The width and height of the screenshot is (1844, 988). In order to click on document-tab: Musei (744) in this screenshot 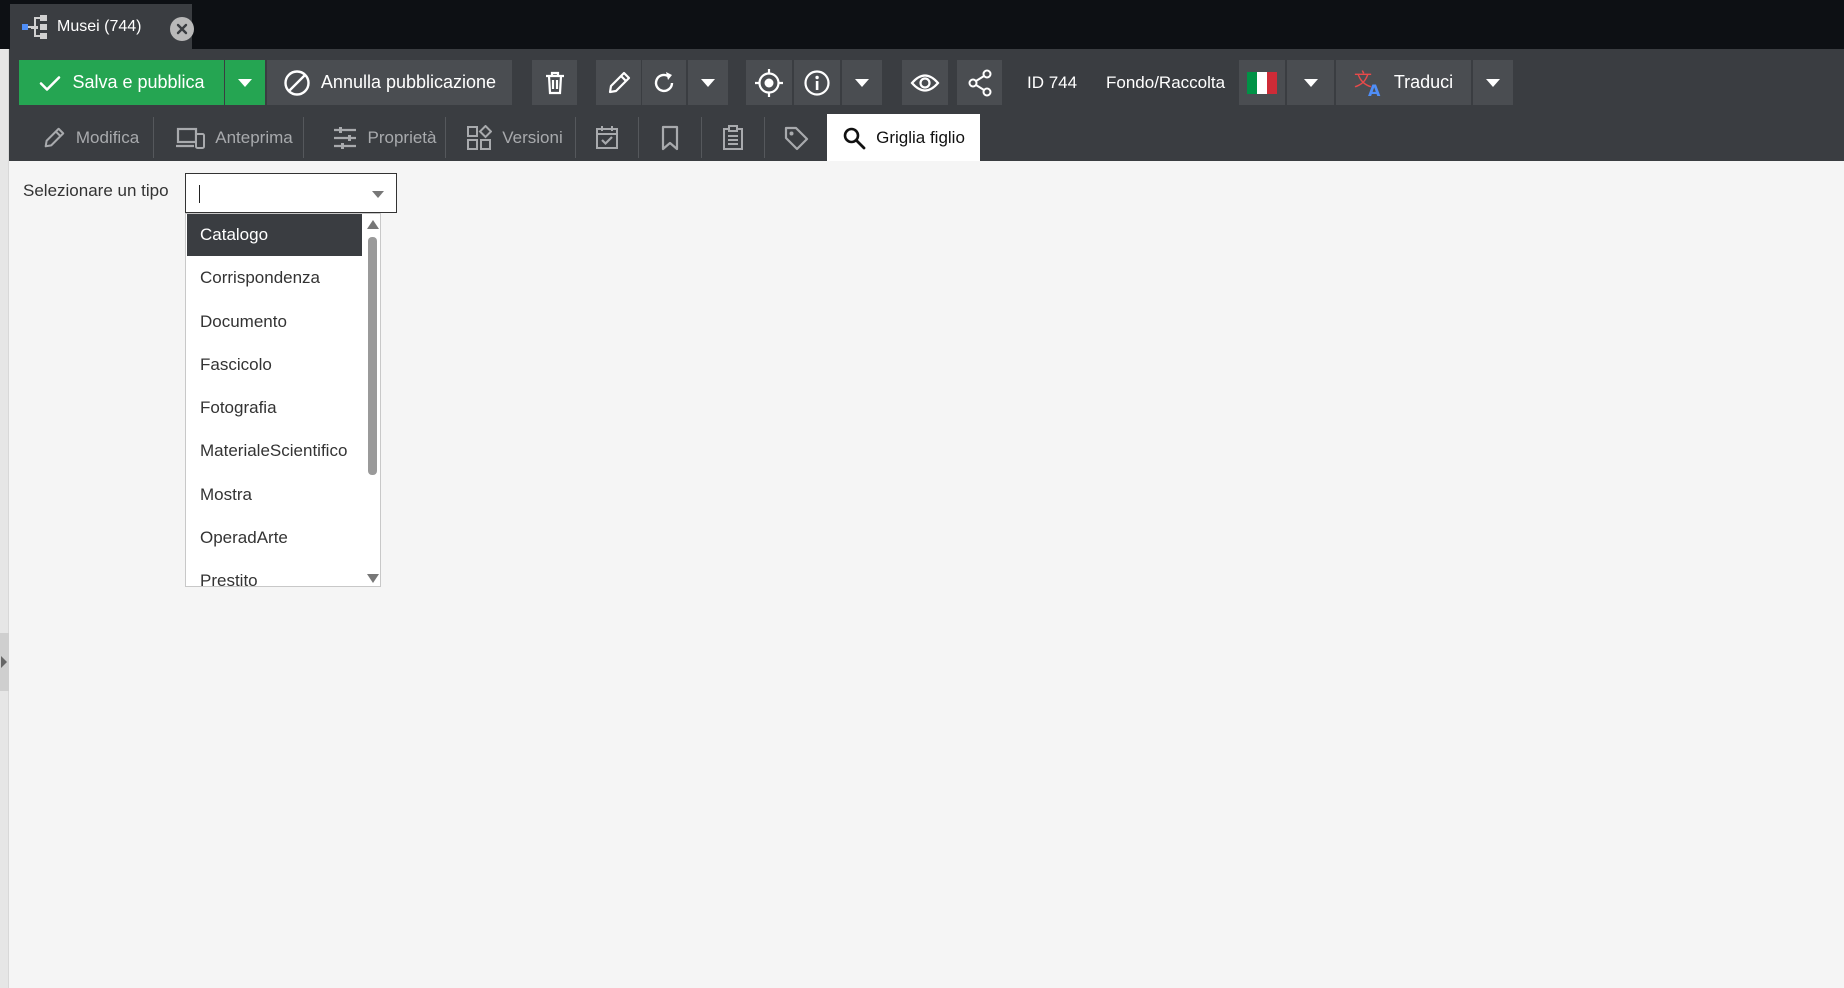, I will do `click(102, 26)`.